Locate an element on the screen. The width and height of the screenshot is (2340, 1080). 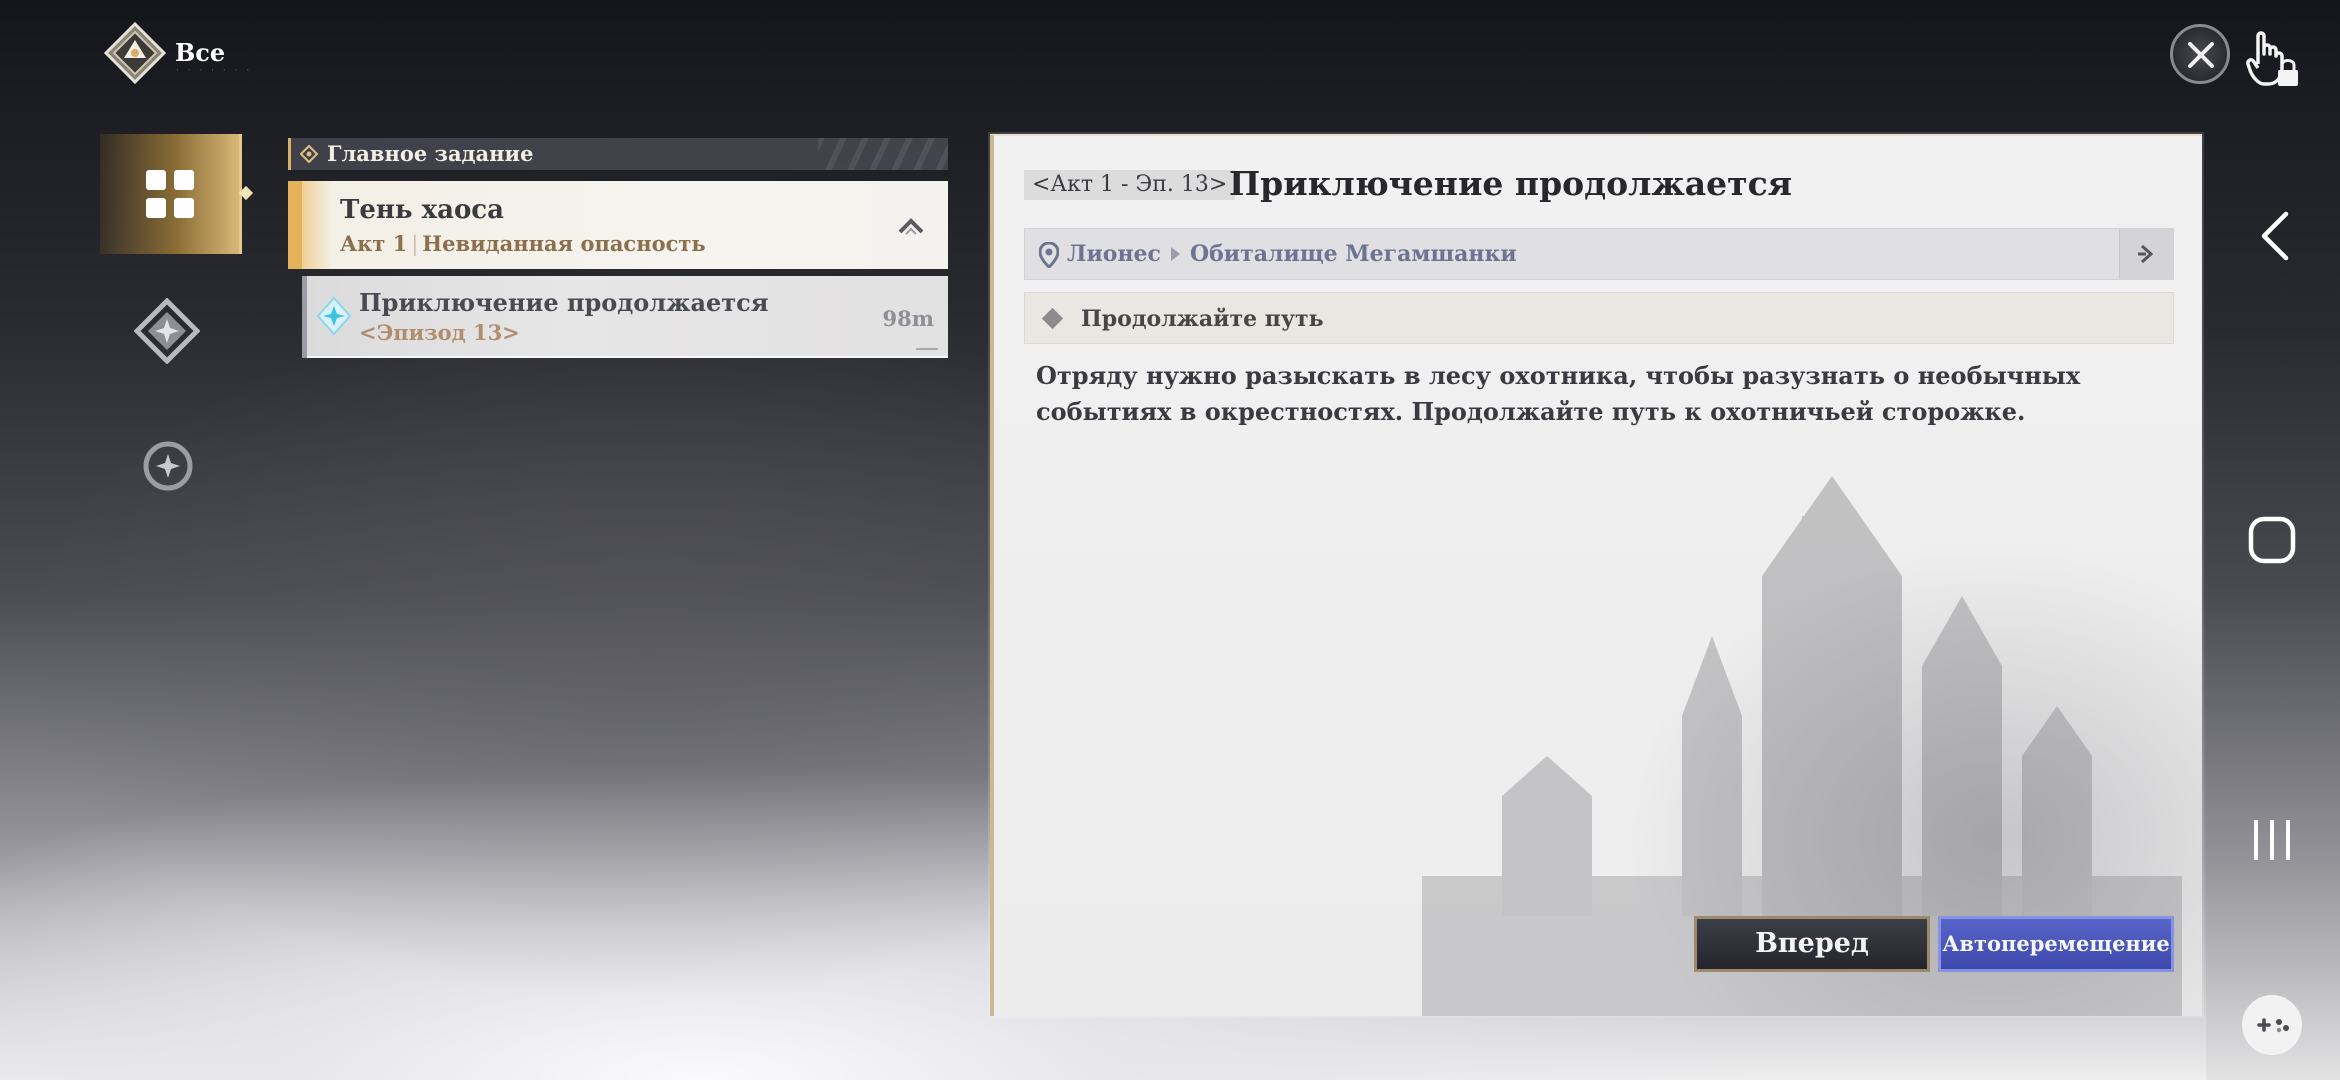
game-tools-button is located at coordinates (2272, 1025).